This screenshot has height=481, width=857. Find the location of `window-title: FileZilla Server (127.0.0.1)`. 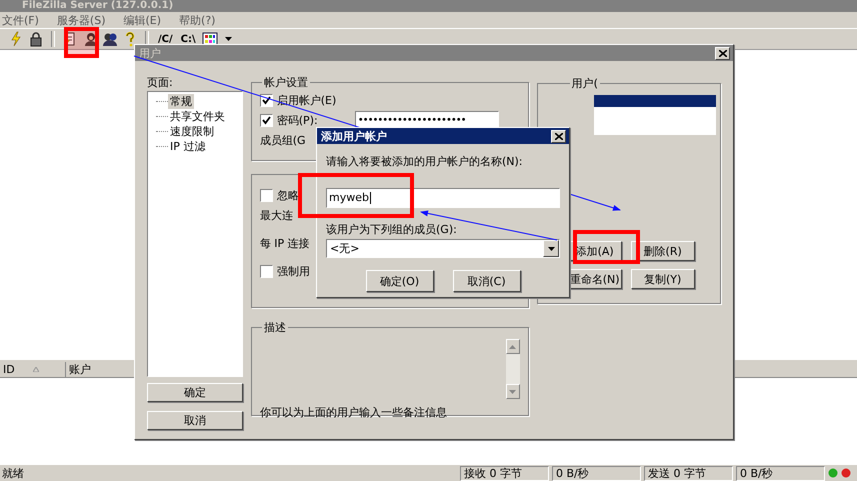

window-title: FileZilla Server (127.0.0.1) is located at coordinates (428, 6).